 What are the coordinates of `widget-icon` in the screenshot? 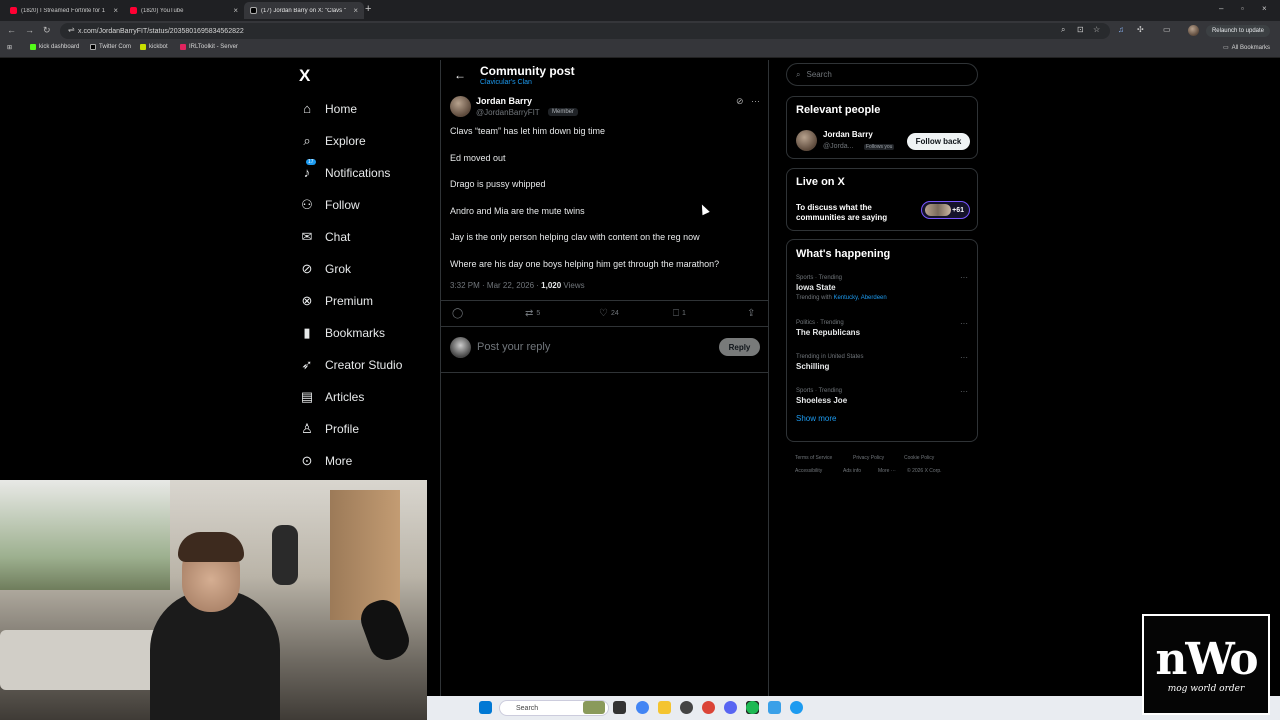 It's located at (594, 707).